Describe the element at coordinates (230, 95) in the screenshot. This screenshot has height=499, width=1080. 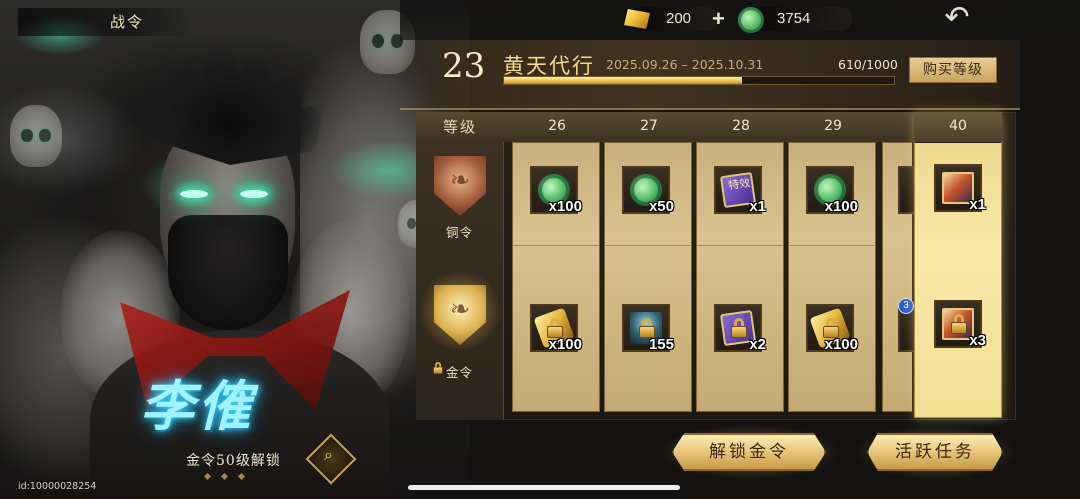
I see `hero-hair` at that location.